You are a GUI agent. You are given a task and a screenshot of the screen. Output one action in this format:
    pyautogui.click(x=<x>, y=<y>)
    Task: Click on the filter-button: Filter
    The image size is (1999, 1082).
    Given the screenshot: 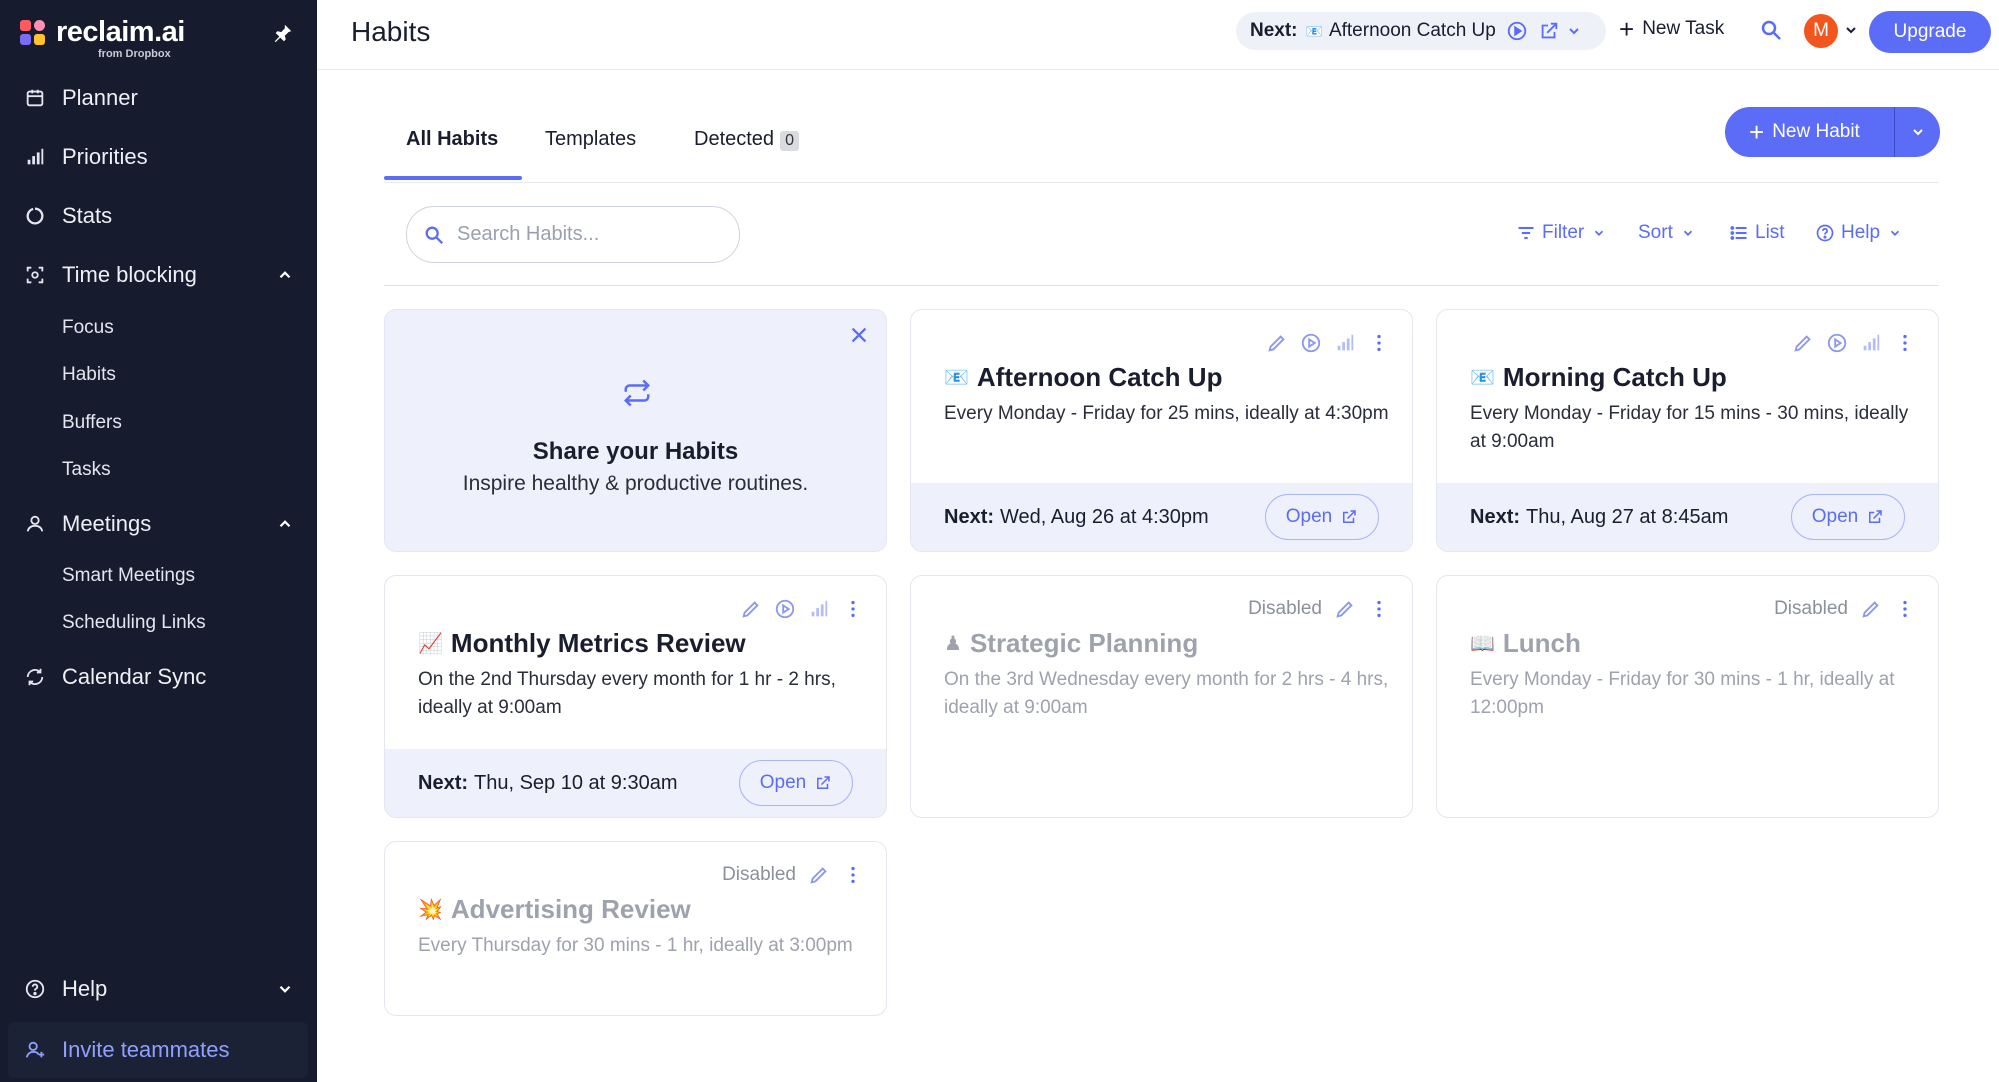 What is the action you would take?
    pyautogui.click(x=1561, y=233)
    